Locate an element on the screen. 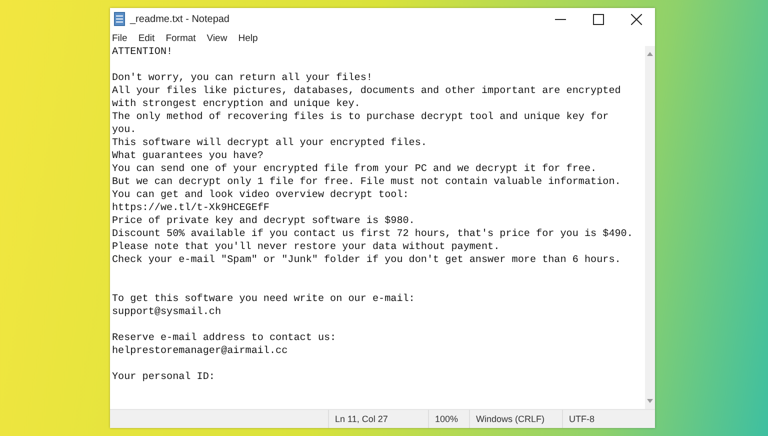 The height and width of the screenshot is (436, 768). scroll-down-icon is located at coordinates (650, 401).